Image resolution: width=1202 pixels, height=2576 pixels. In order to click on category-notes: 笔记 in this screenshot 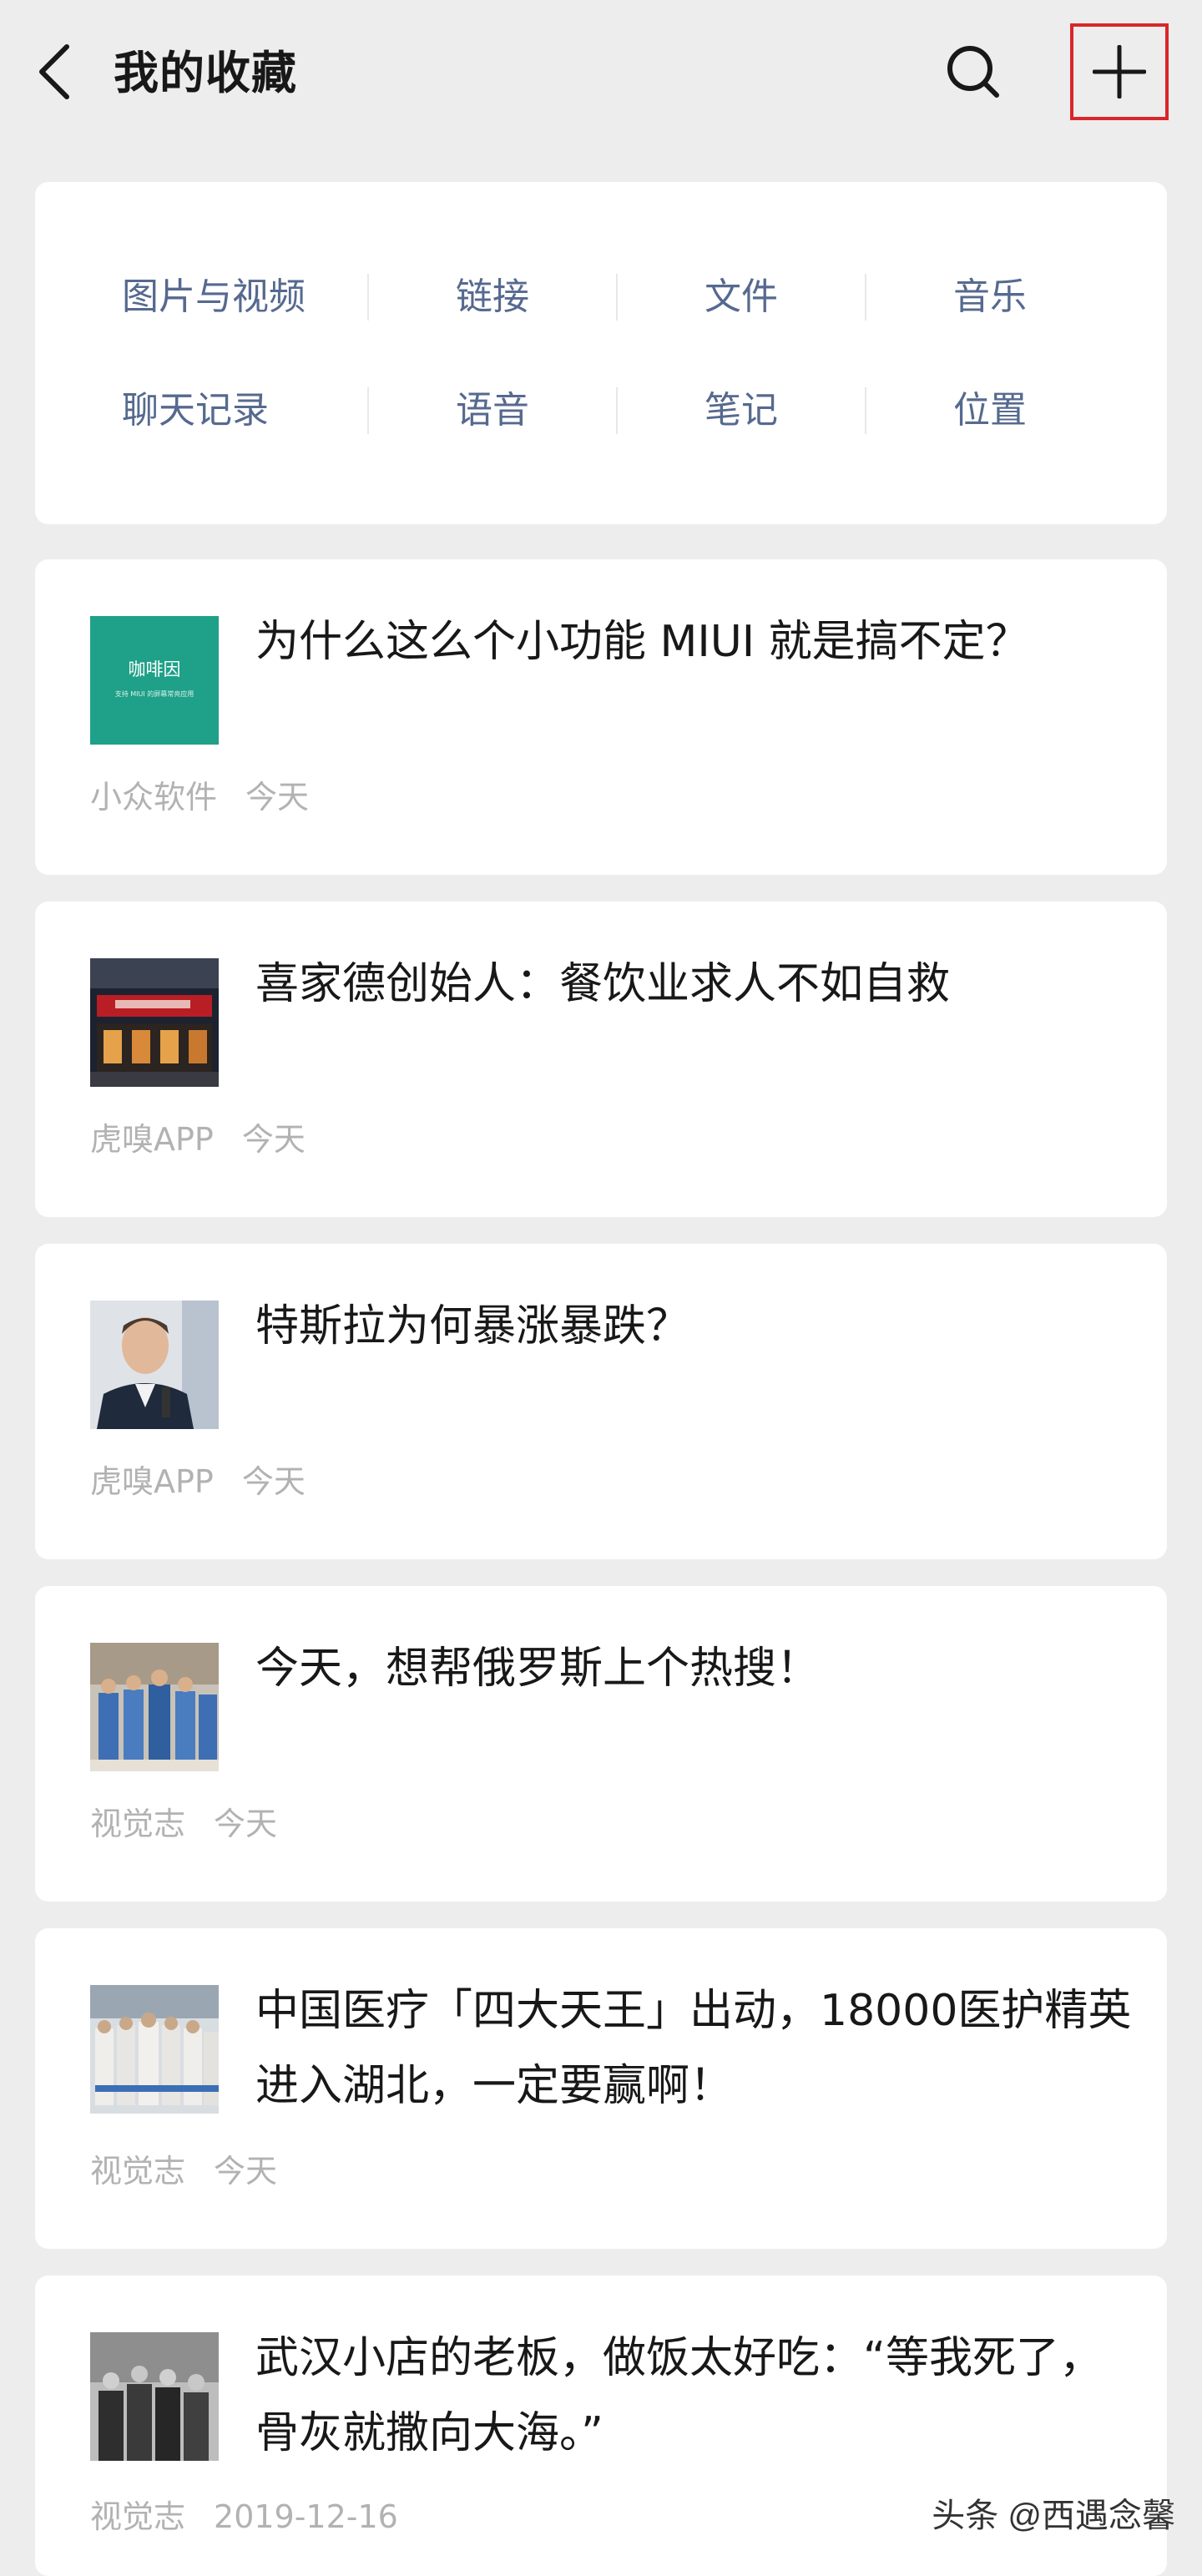, I will do `click(742, 410)`.